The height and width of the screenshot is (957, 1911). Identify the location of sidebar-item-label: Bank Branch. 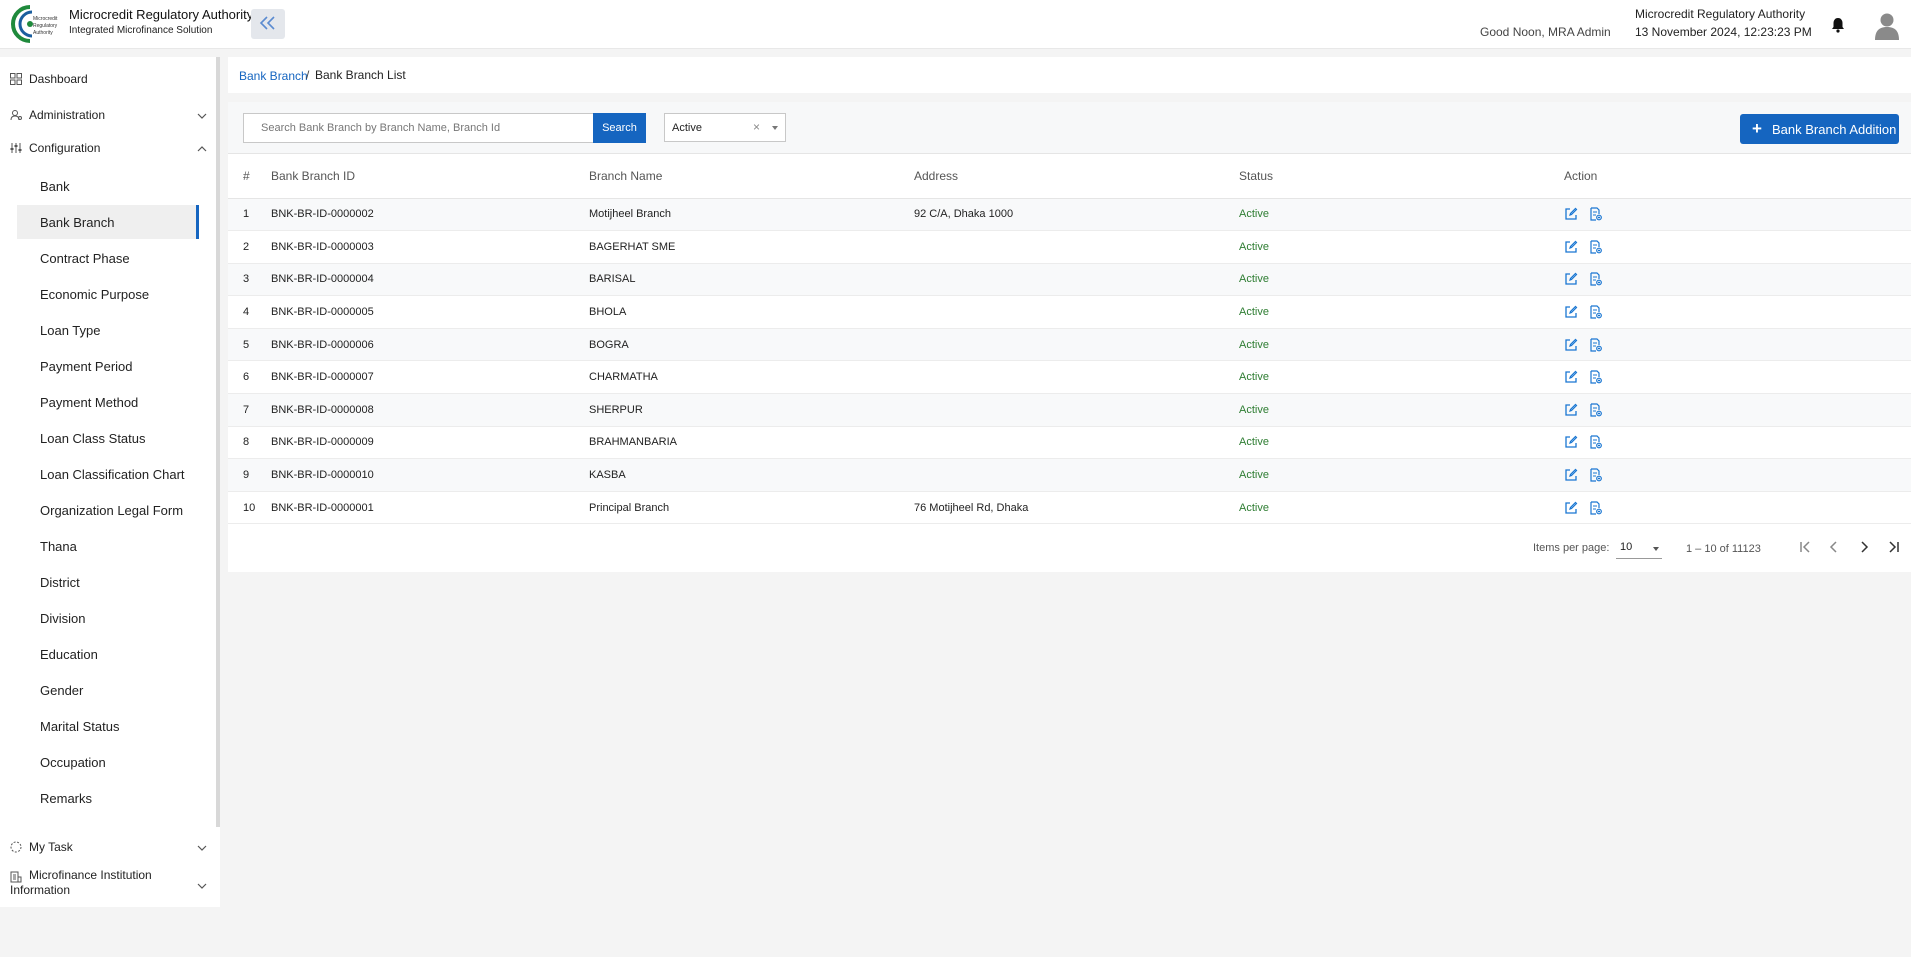
(77, 222).